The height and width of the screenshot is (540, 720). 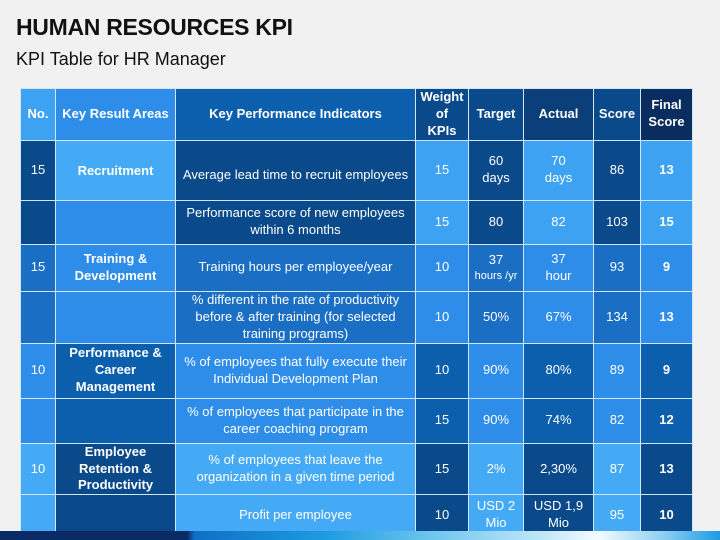 What do you see at coordinates (115, 469) in the screenshot?
I see `cell-kra: Employee Retention & Productivity` at bounding box center [115, 469].